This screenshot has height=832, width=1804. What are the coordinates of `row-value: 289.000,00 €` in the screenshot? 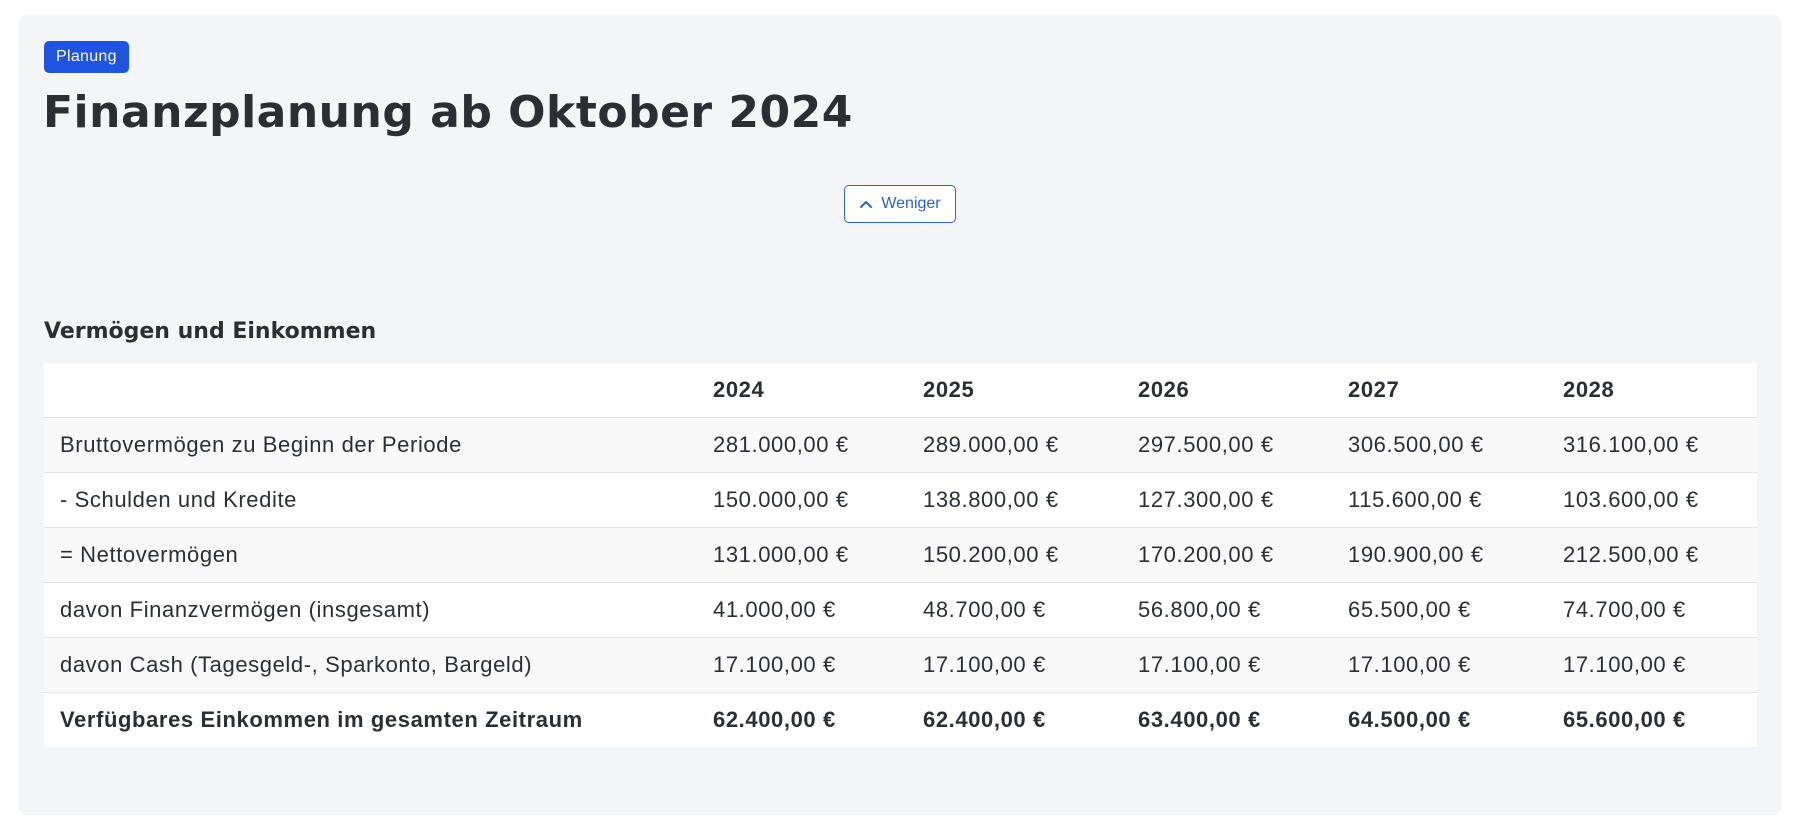 It's located at (991, 444).